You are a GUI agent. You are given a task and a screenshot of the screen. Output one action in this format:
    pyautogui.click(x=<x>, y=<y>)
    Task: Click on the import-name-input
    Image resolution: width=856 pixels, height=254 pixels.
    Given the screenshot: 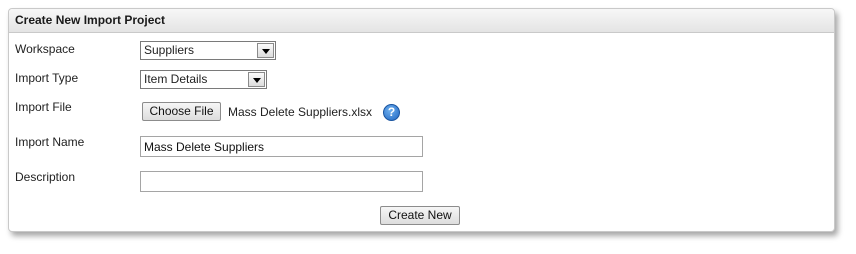 What is the action you would take?
    pyautogui.click(x=281, y=146)
    